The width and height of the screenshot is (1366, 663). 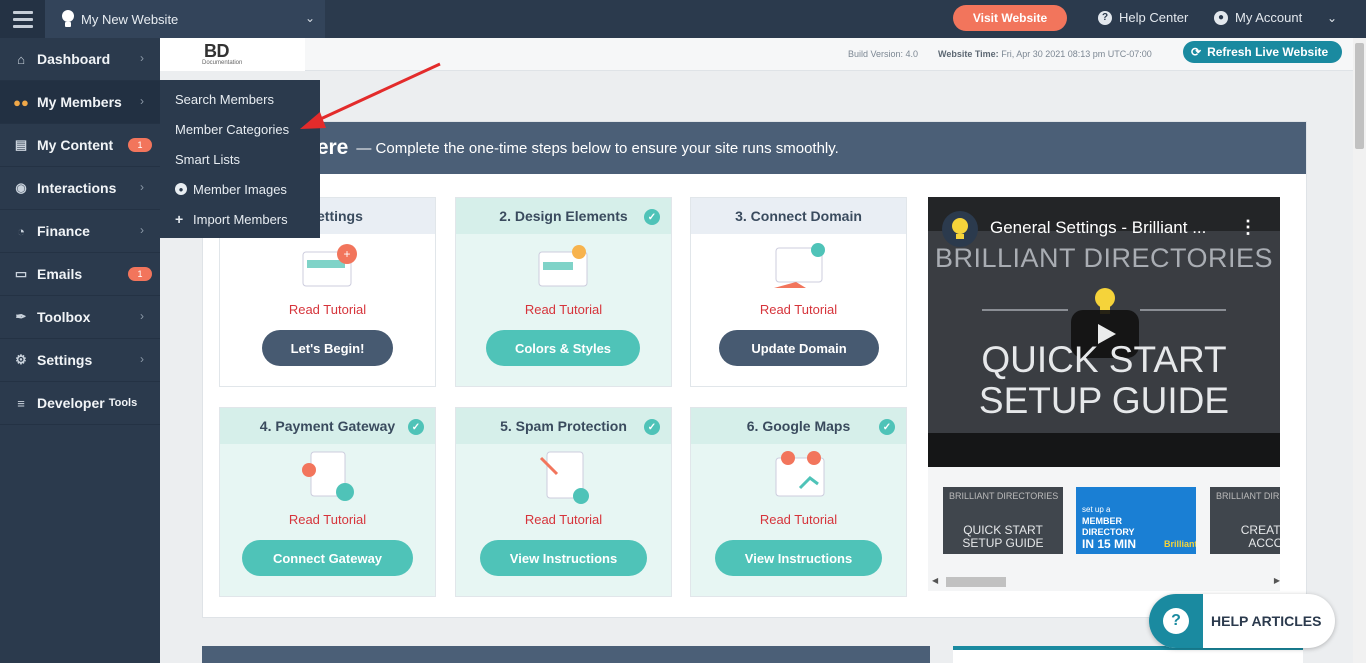 I want to click on video-bottom-bar, so click(x=1104, y=450).